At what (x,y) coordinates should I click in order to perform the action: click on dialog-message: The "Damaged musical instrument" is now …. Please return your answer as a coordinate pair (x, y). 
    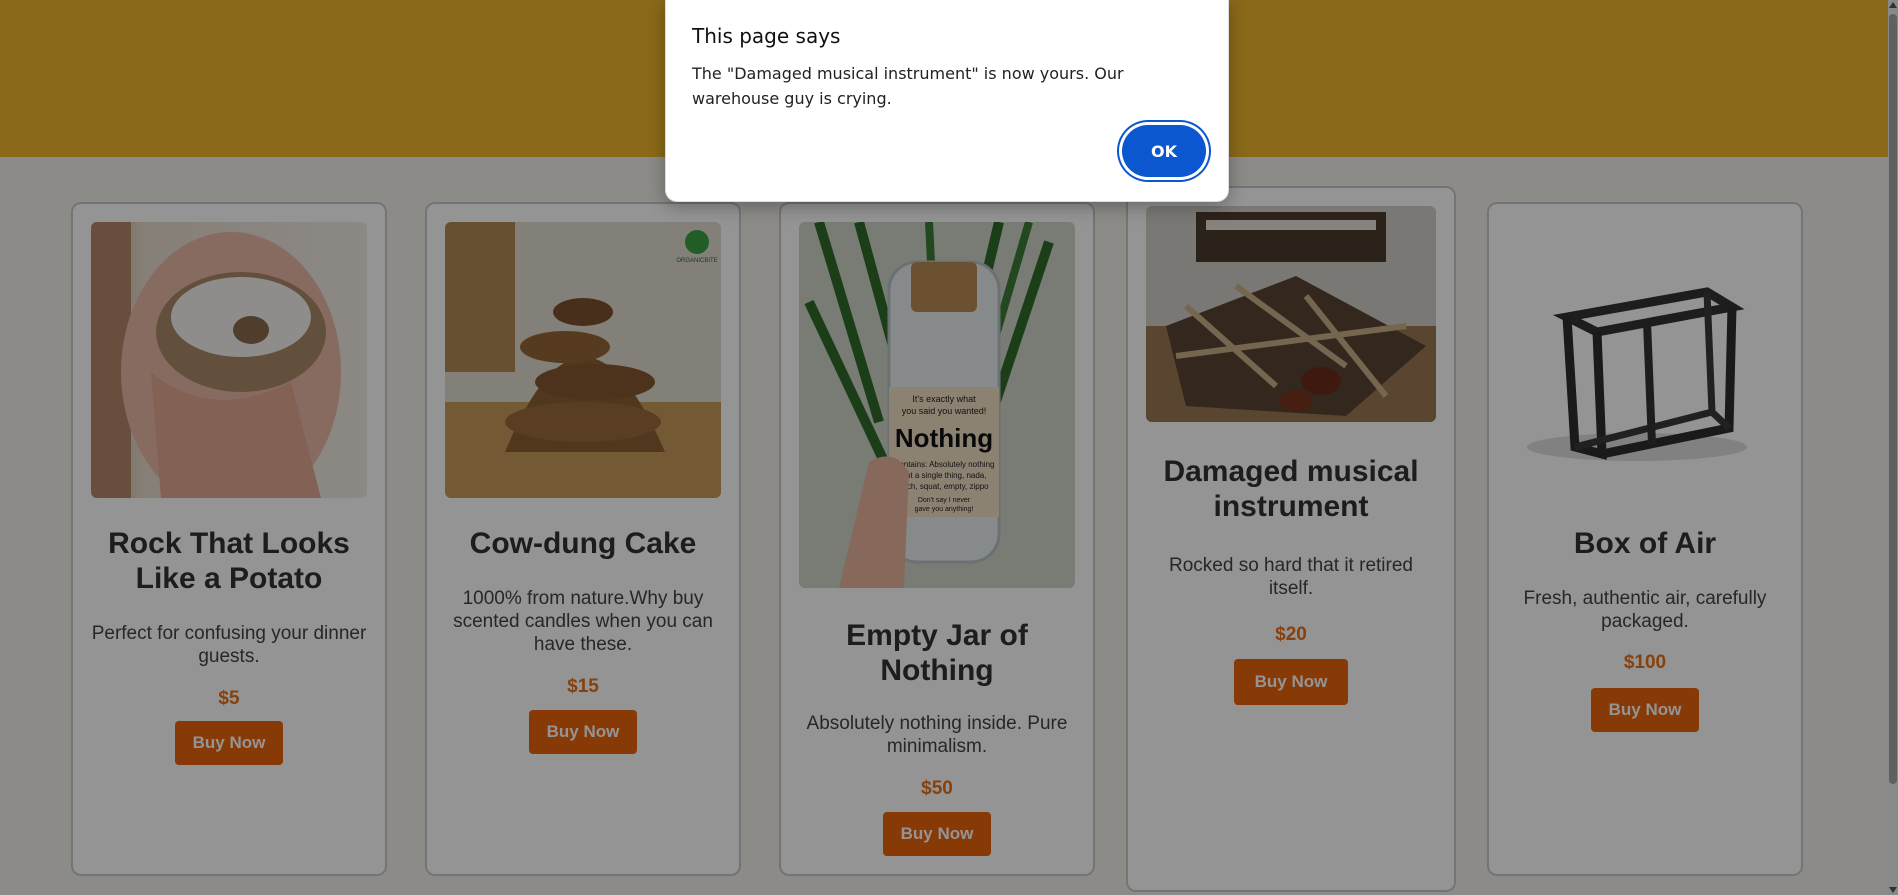
    Looking at the image, I should click on (908, 86).